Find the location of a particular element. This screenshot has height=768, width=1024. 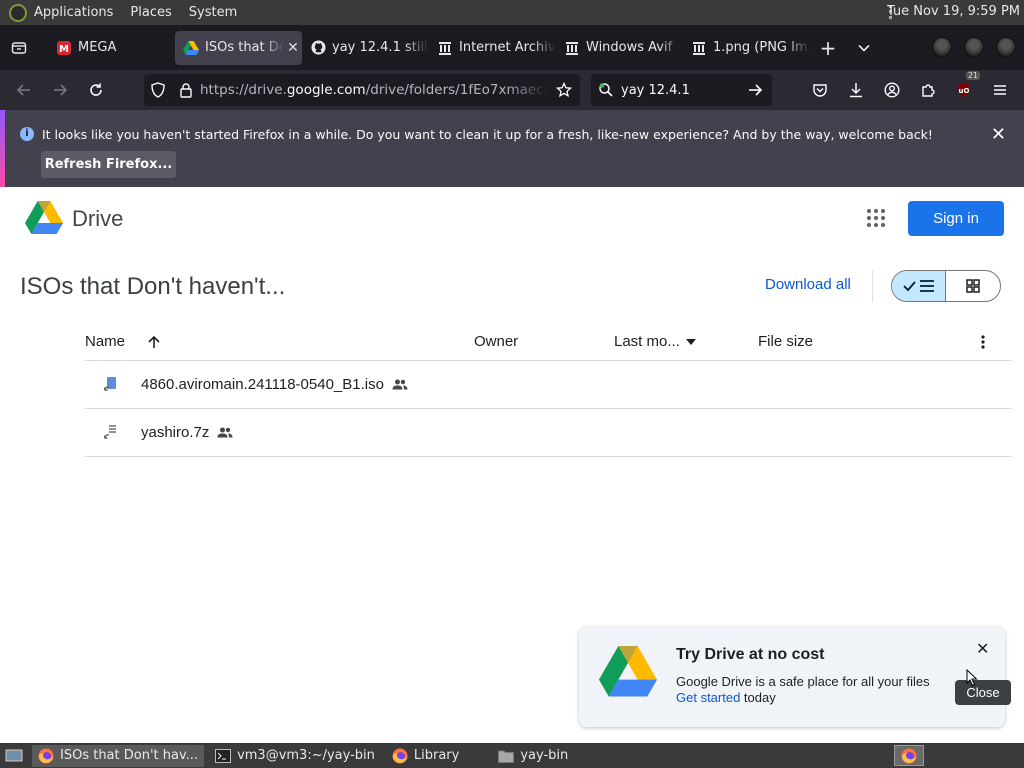

column-name: Name is located at coordinates (123, 341).